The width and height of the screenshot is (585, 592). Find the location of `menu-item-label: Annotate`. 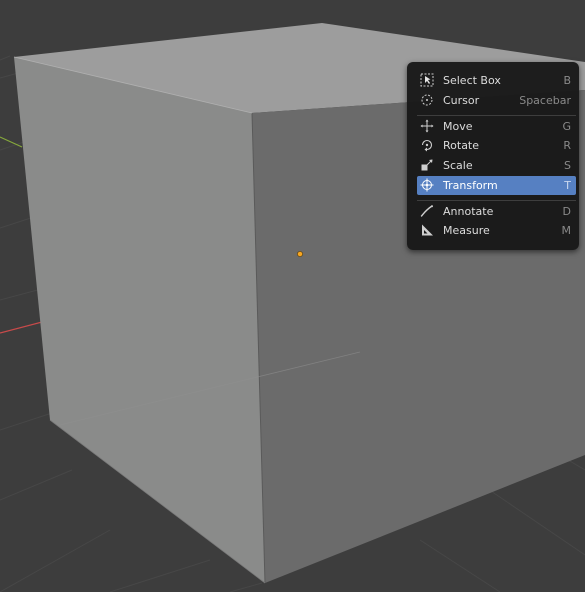

menu-item-label: Annotate is located at coordinates (468, 211).